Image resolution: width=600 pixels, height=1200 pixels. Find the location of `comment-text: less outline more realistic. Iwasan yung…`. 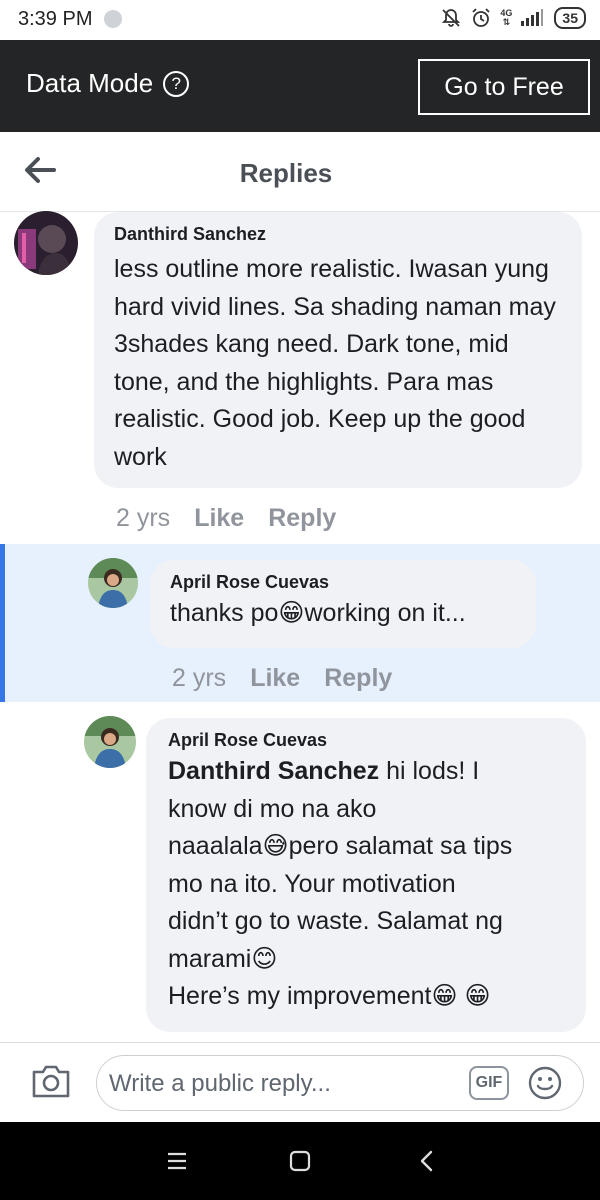

comment-text: less outline more realistic. Iwasan yung… is located at coordinates (335, 363).